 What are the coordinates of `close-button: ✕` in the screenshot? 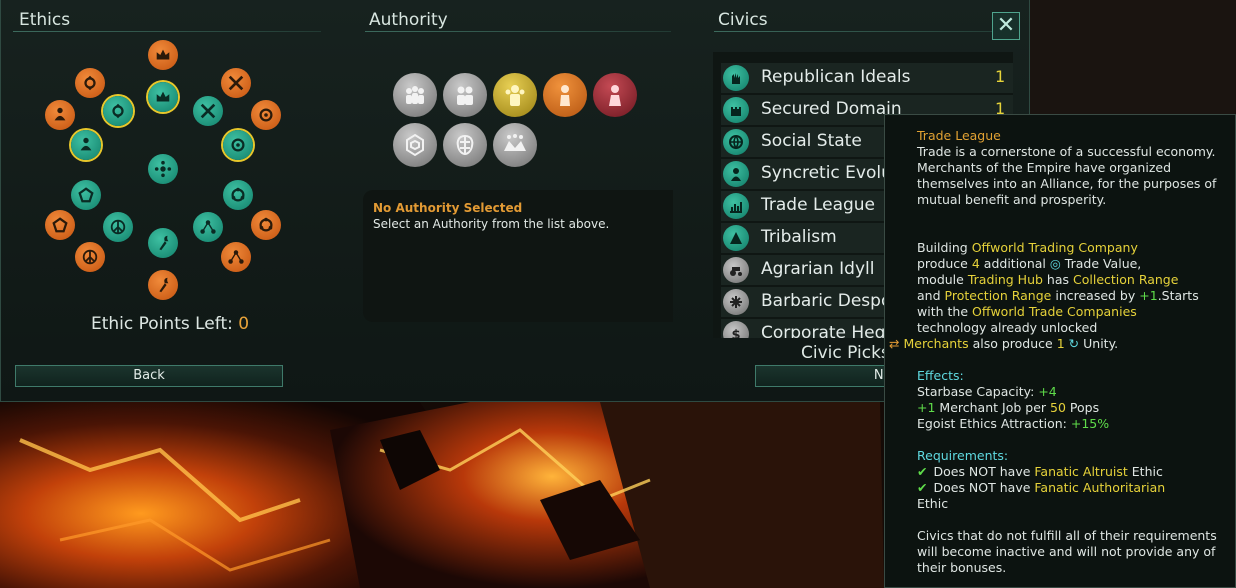 It's located at (1006, 26).